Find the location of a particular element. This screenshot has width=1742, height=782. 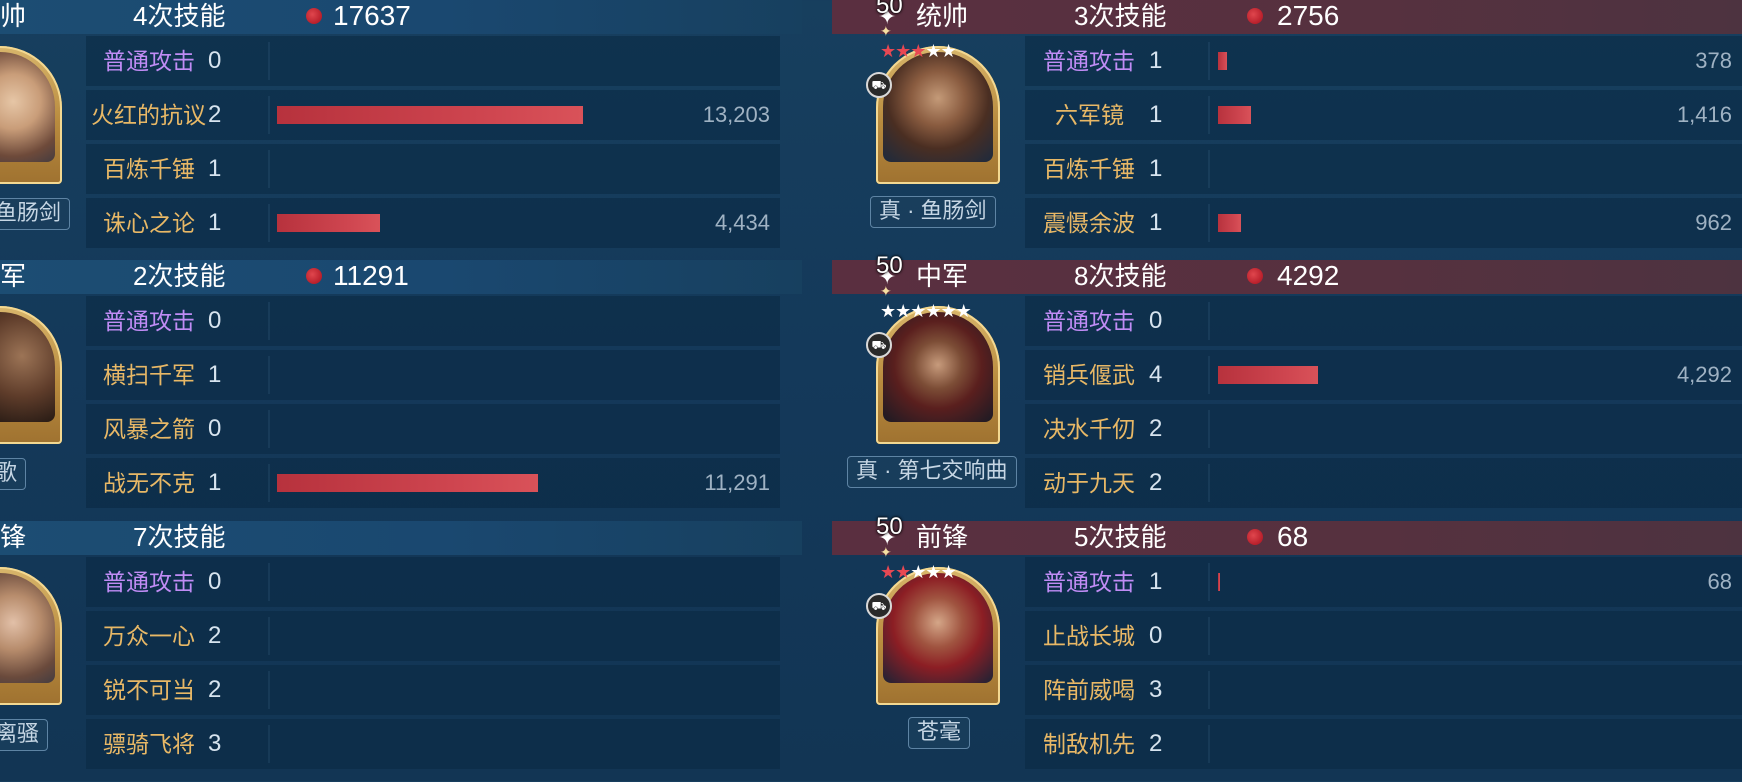

skill-damage: 4,292 is located at coordinates (1704, 374).